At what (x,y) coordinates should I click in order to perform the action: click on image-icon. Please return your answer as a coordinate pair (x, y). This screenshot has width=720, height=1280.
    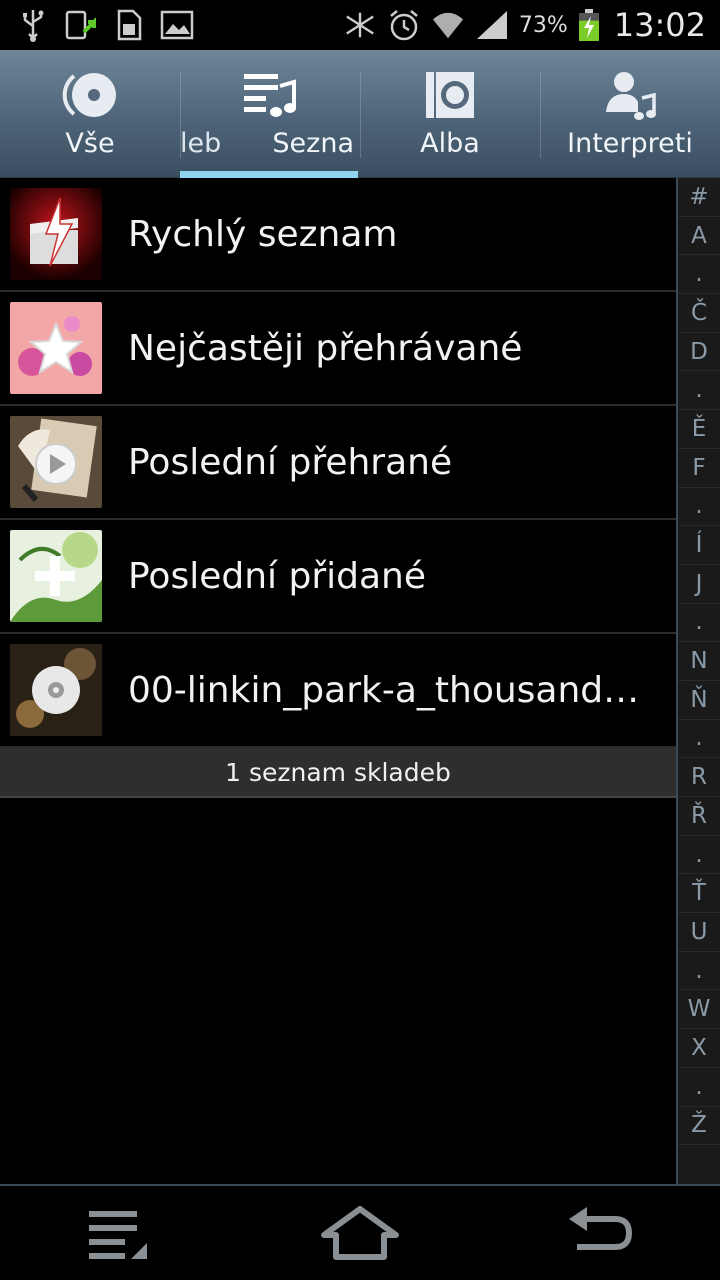
    Looking at the image, I should click on (177, 25).